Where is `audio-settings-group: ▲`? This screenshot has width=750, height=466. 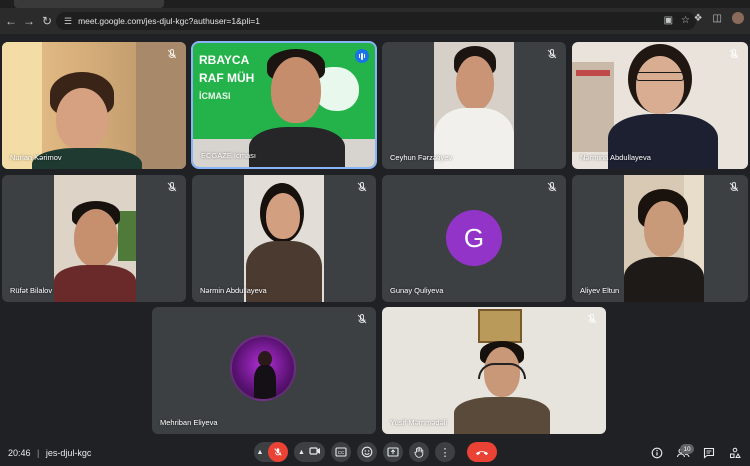 audio-settings-group: ▲ is located at coordinates (271, 452).